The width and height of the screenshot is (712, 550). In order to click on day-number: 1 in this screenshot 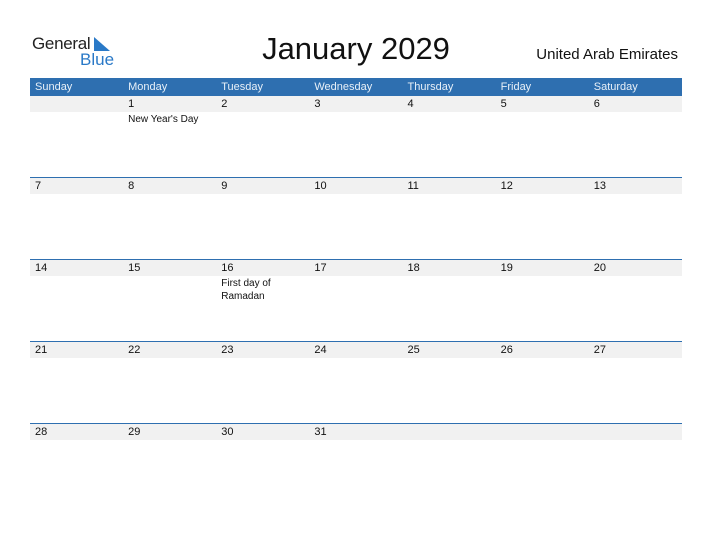, I will do `click(131, 104)`.